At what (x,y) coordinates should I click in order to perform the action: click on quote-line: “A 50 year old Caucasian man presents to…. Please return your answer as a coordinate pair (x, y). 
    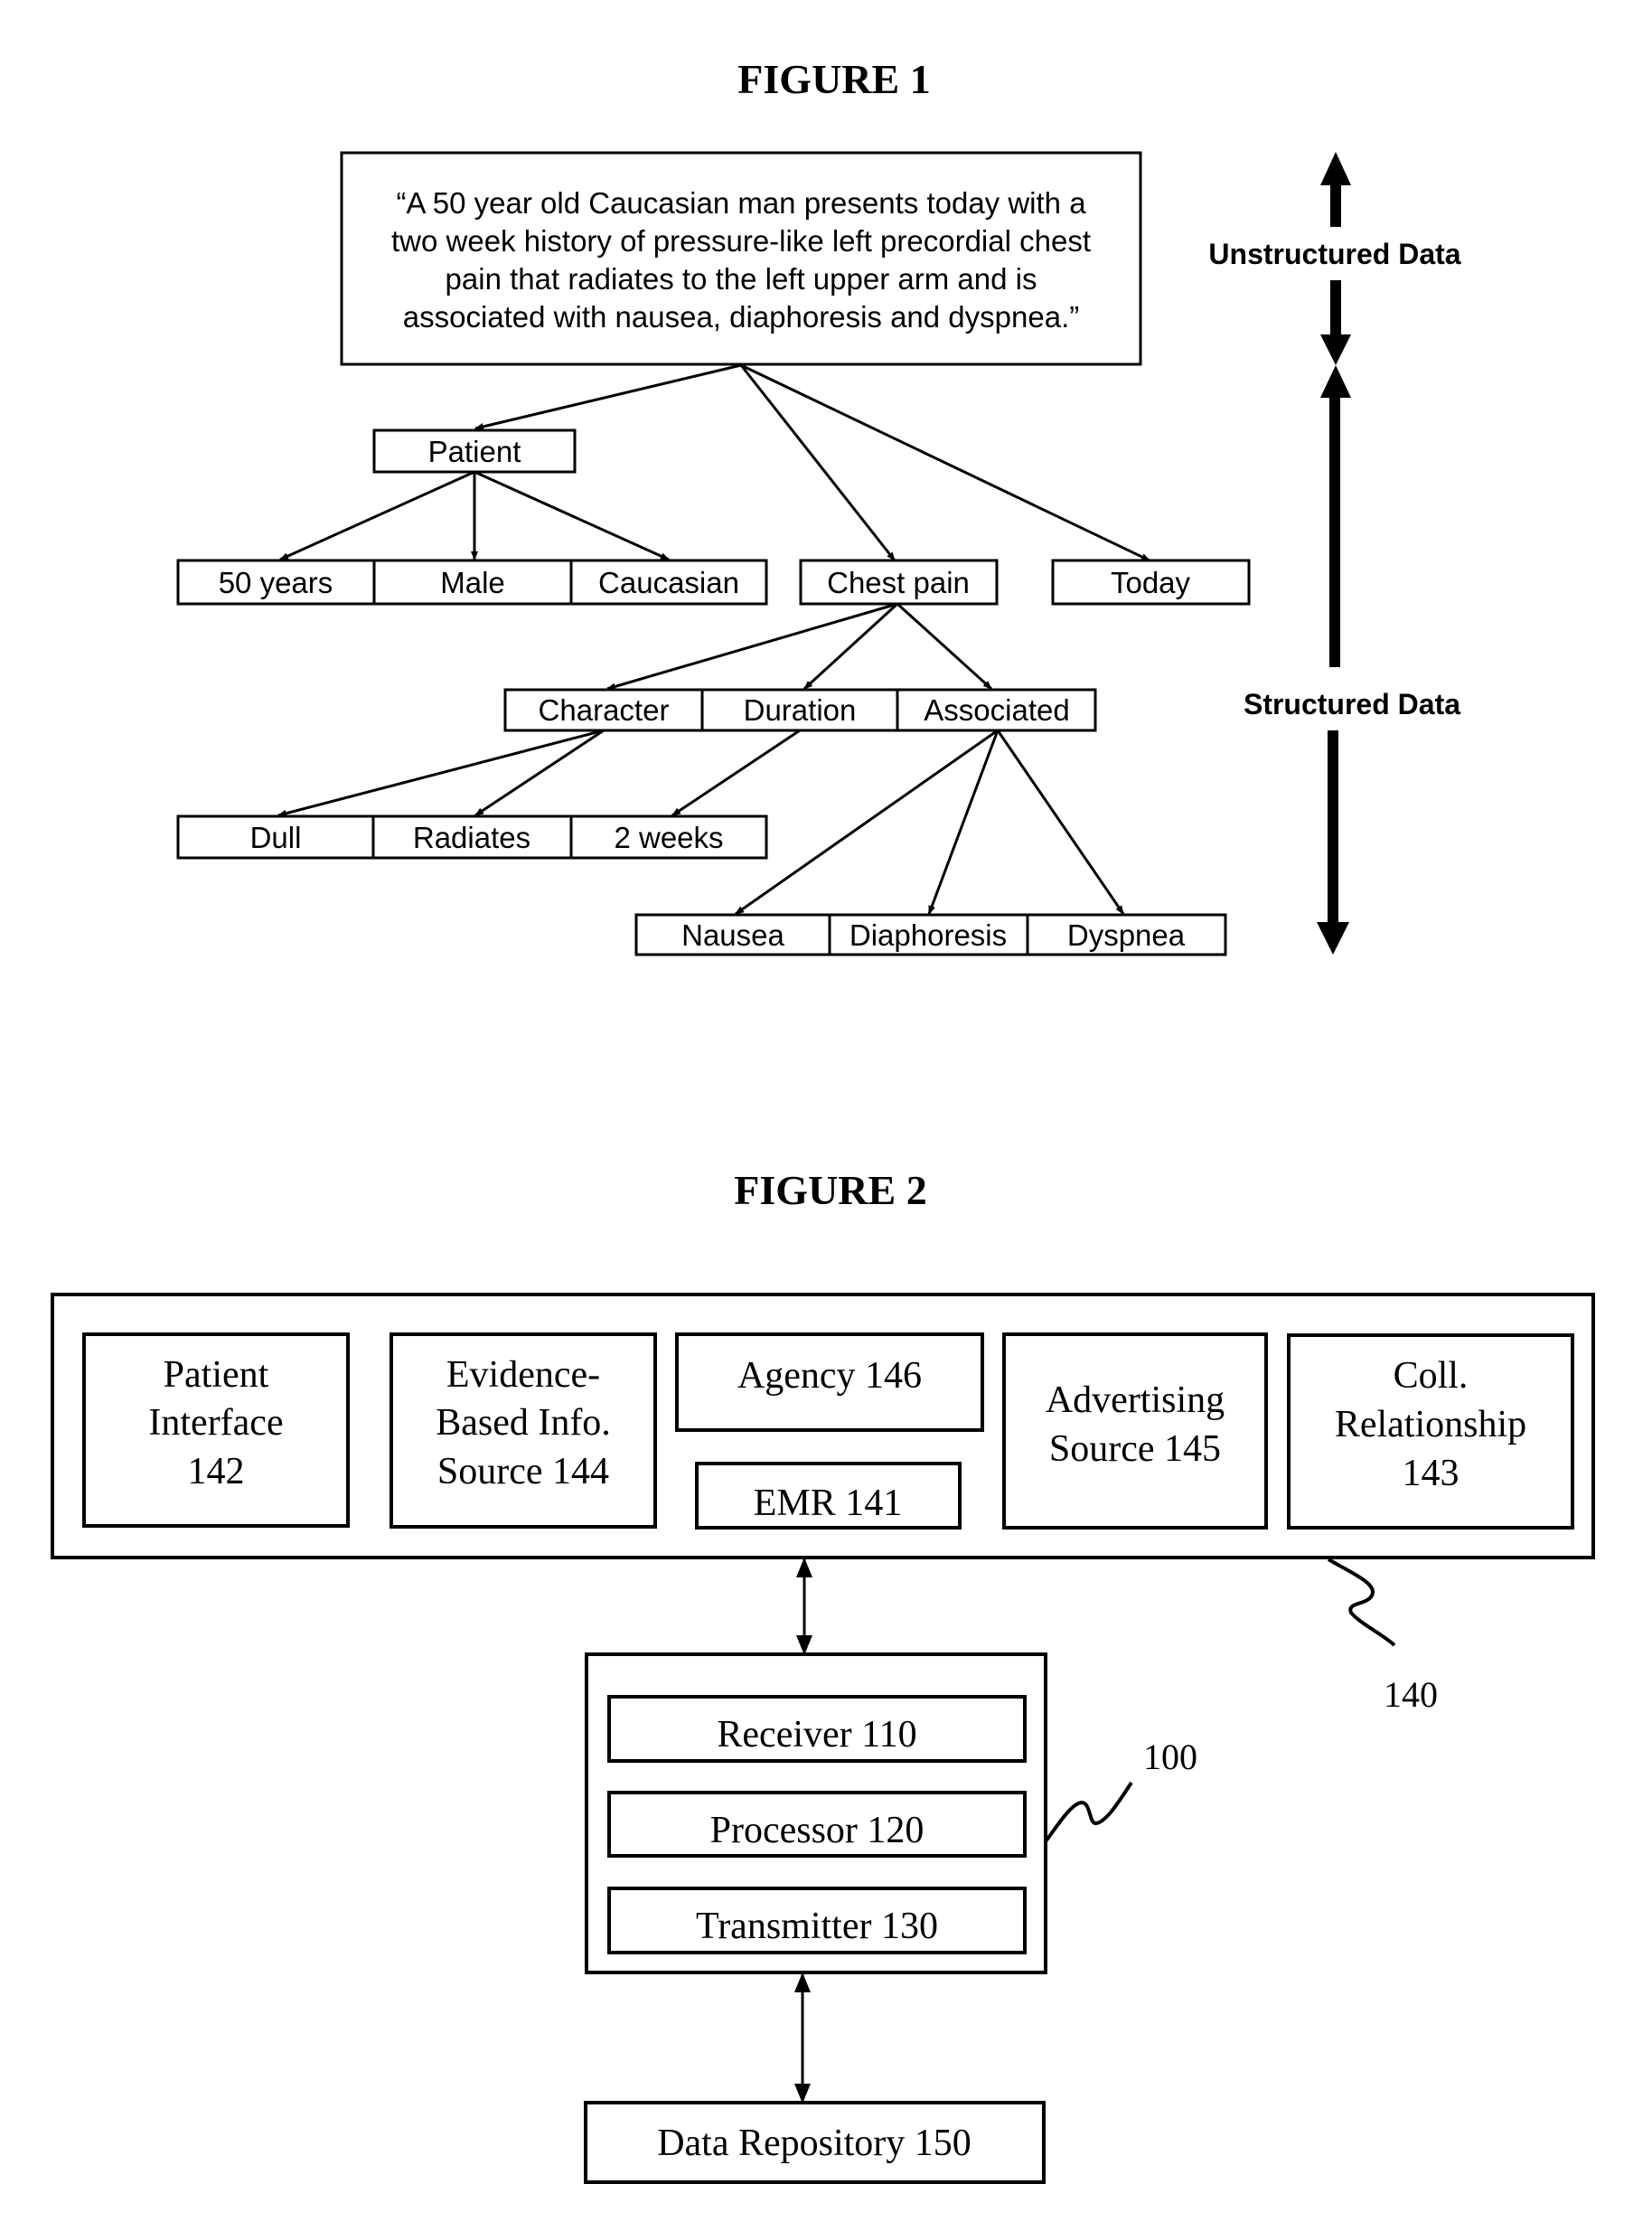
    Looking at the image, I should click on (741, 203).